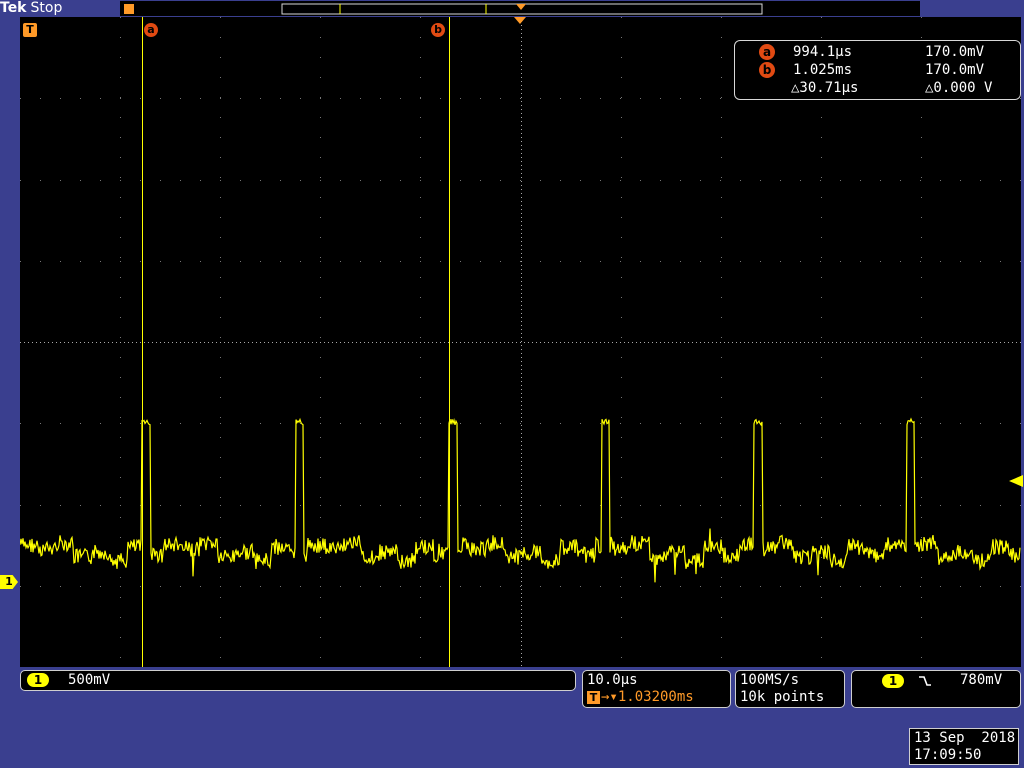 The width and height of the screenshot is (1024, 768). What do you see at coordinates (46, 8) in the screenshot?
I see `acquisition-state: Stop` at bounding box center [46, 8].